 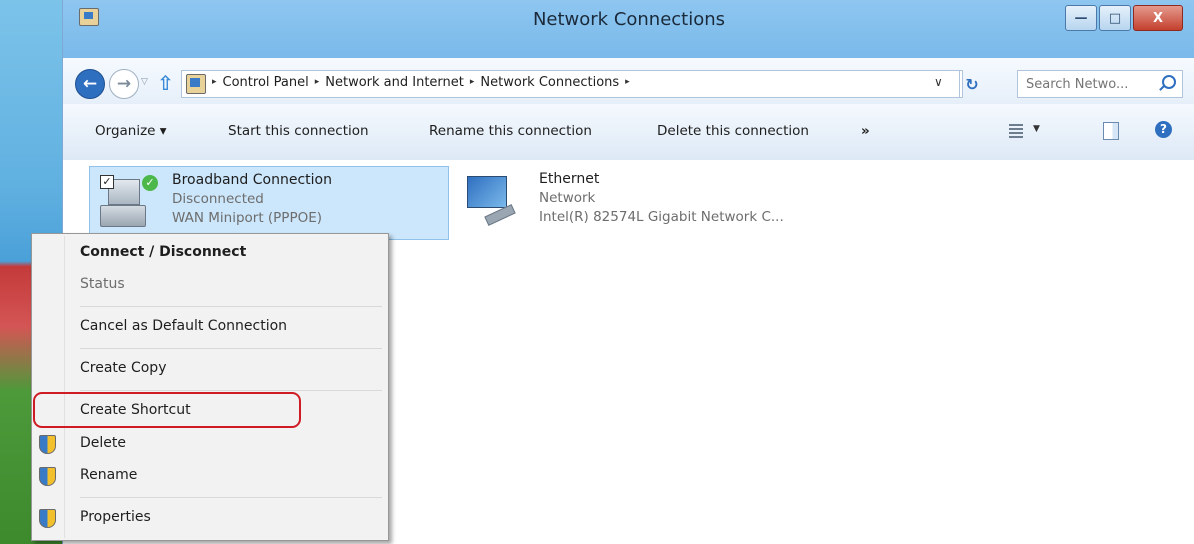 What do you see at coordinates (210, 369) in the screenshot?
I see `menu-item-create-copy: Create Copy` at bounding box center [210, 369].